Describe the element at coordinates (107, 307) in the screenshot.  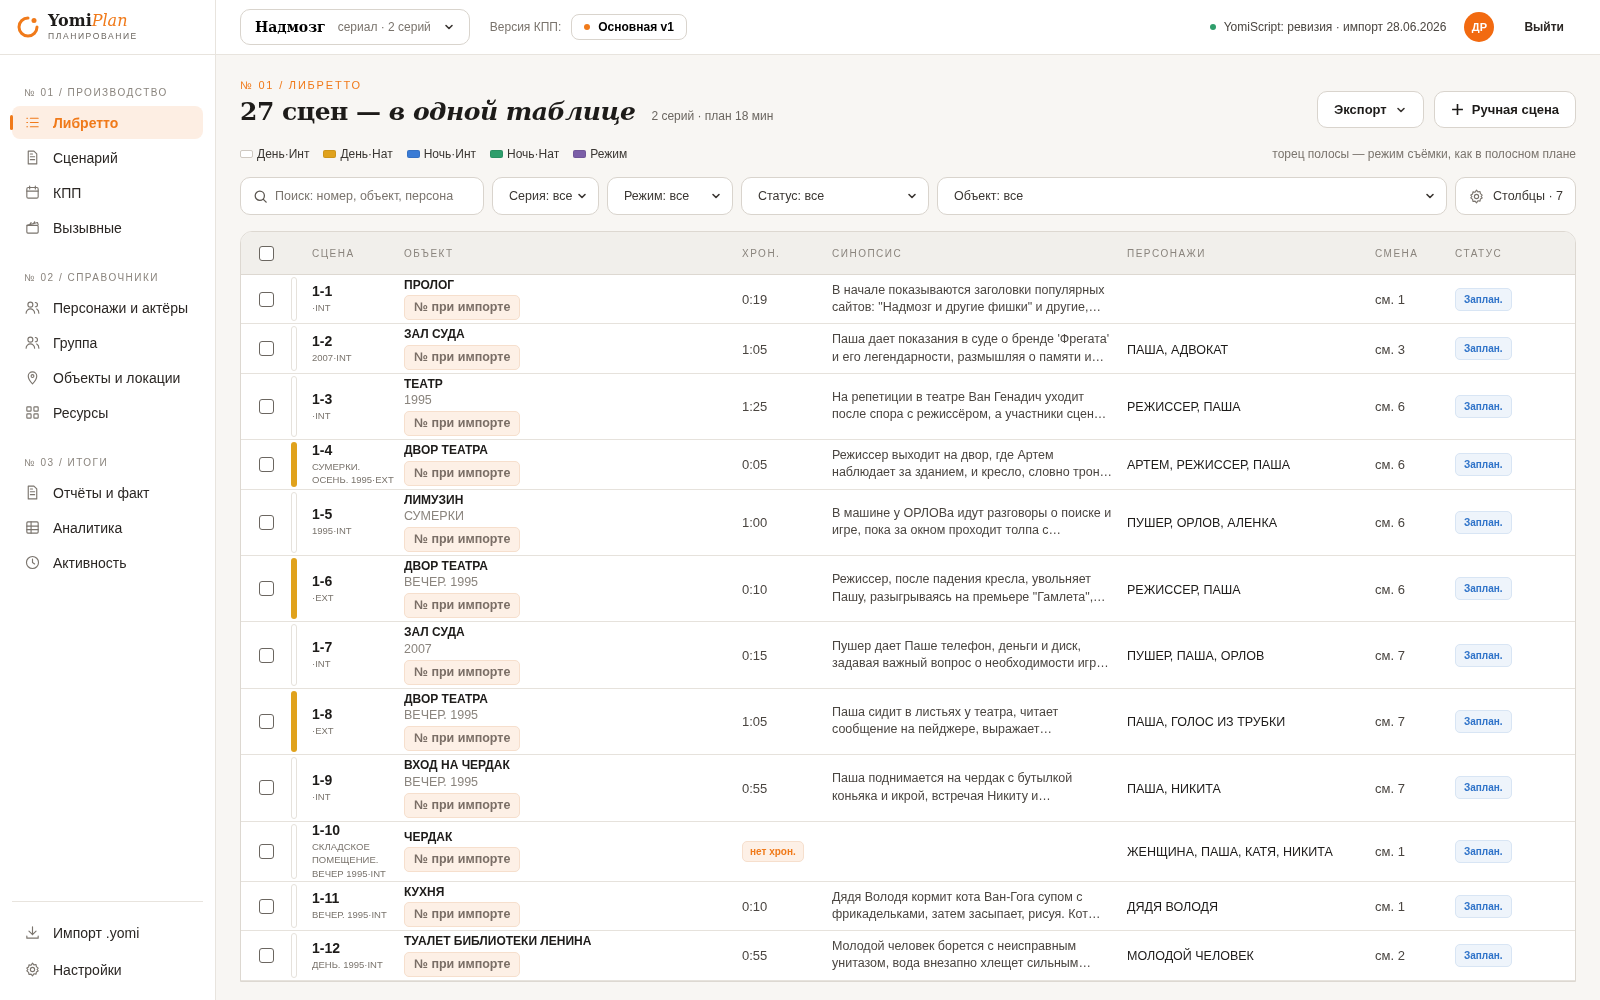
I see `sidebar-item: Персонажи и актёры` at that location.